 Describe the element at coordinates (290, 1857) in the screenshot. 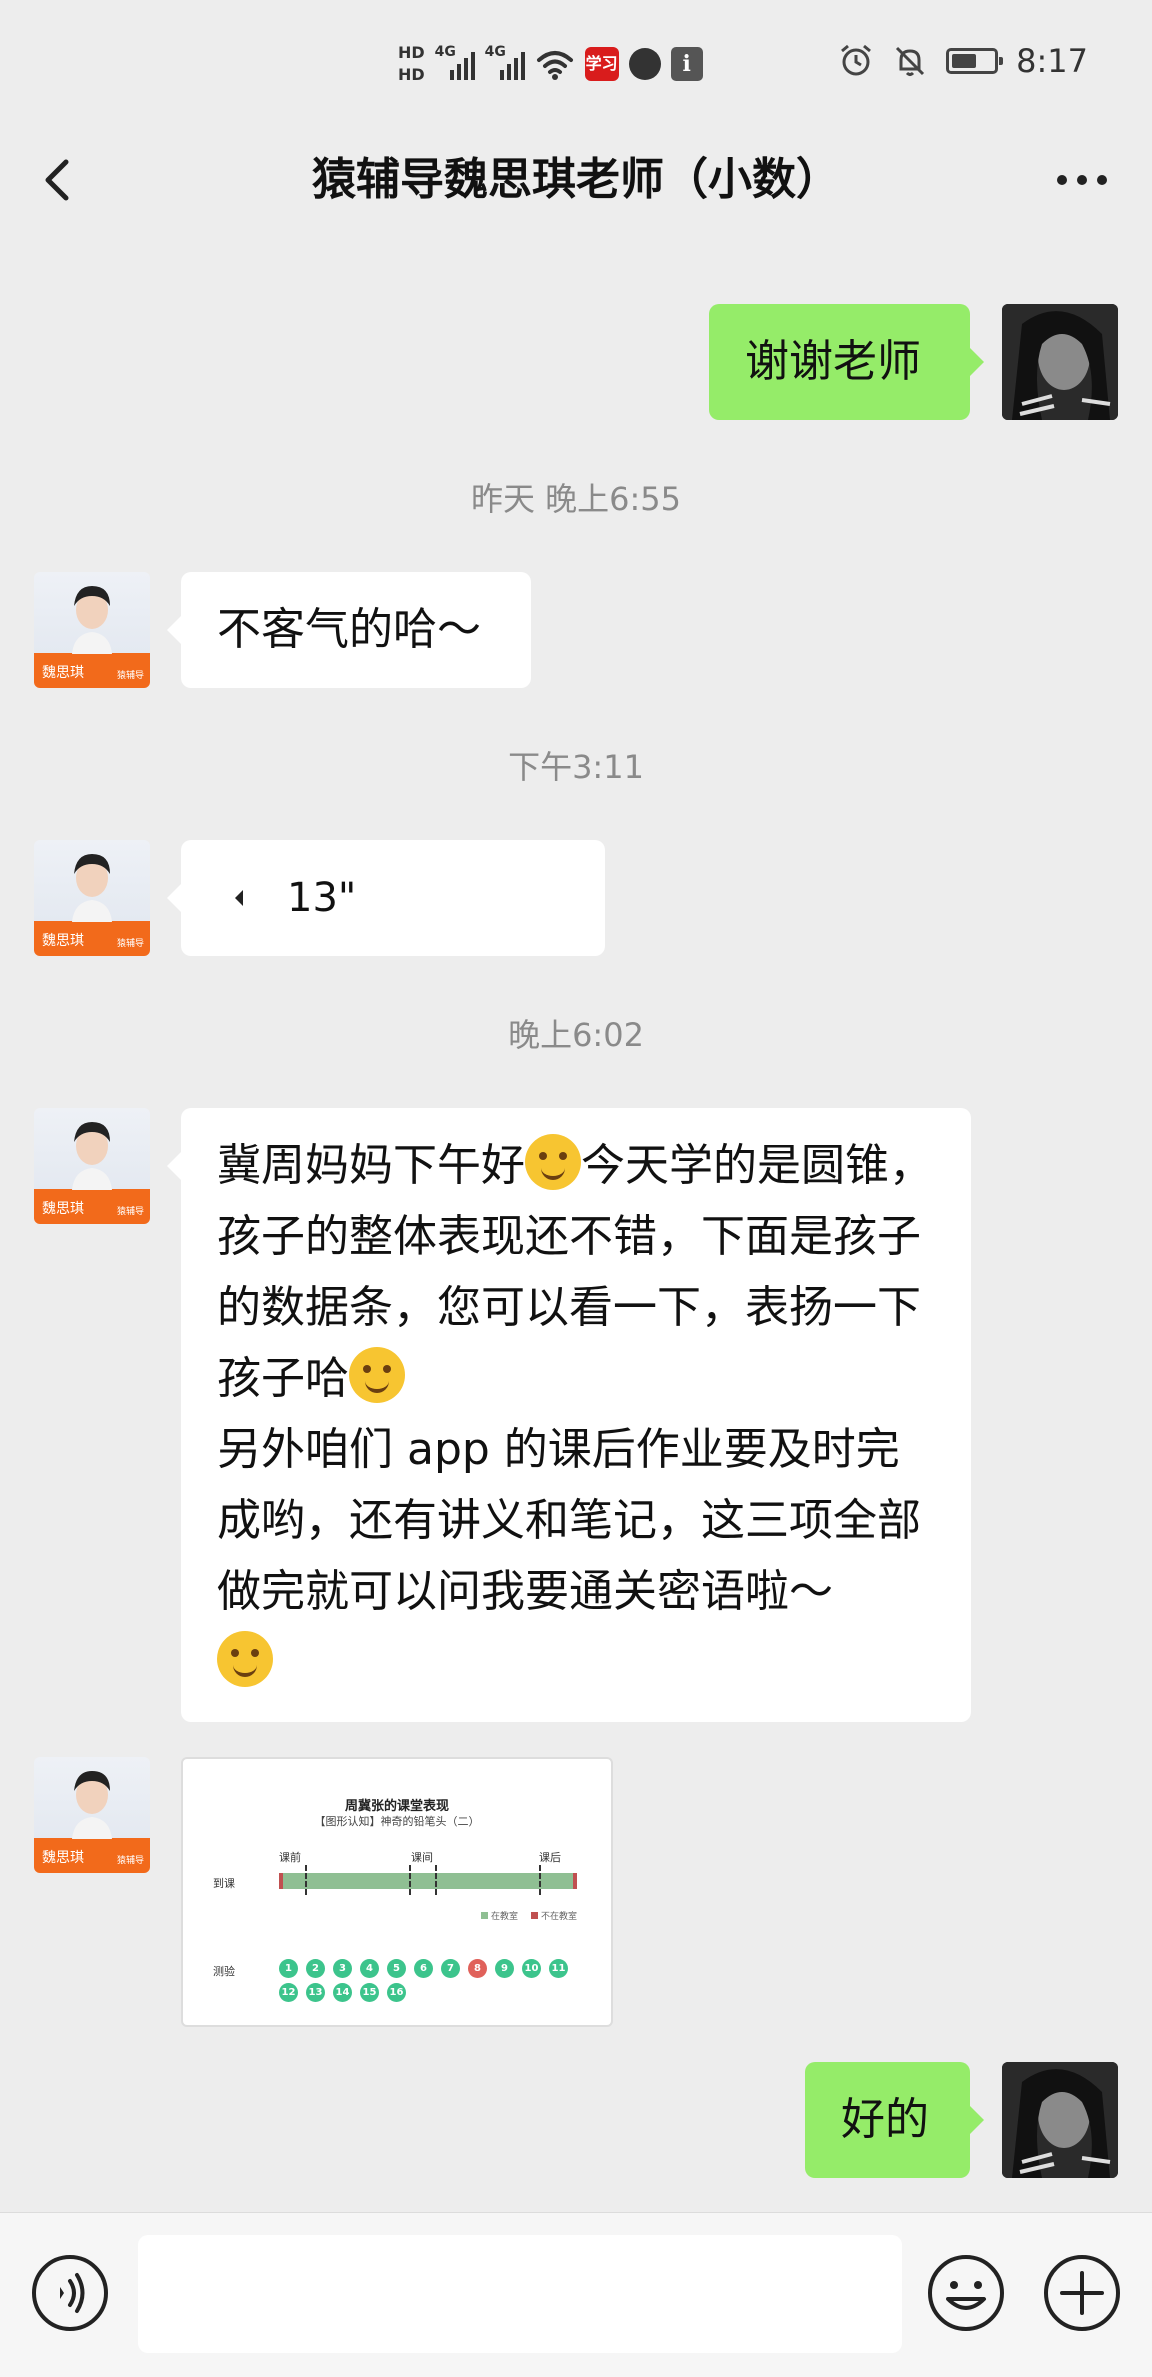

I see `phase-before-label: 课前` at that location.